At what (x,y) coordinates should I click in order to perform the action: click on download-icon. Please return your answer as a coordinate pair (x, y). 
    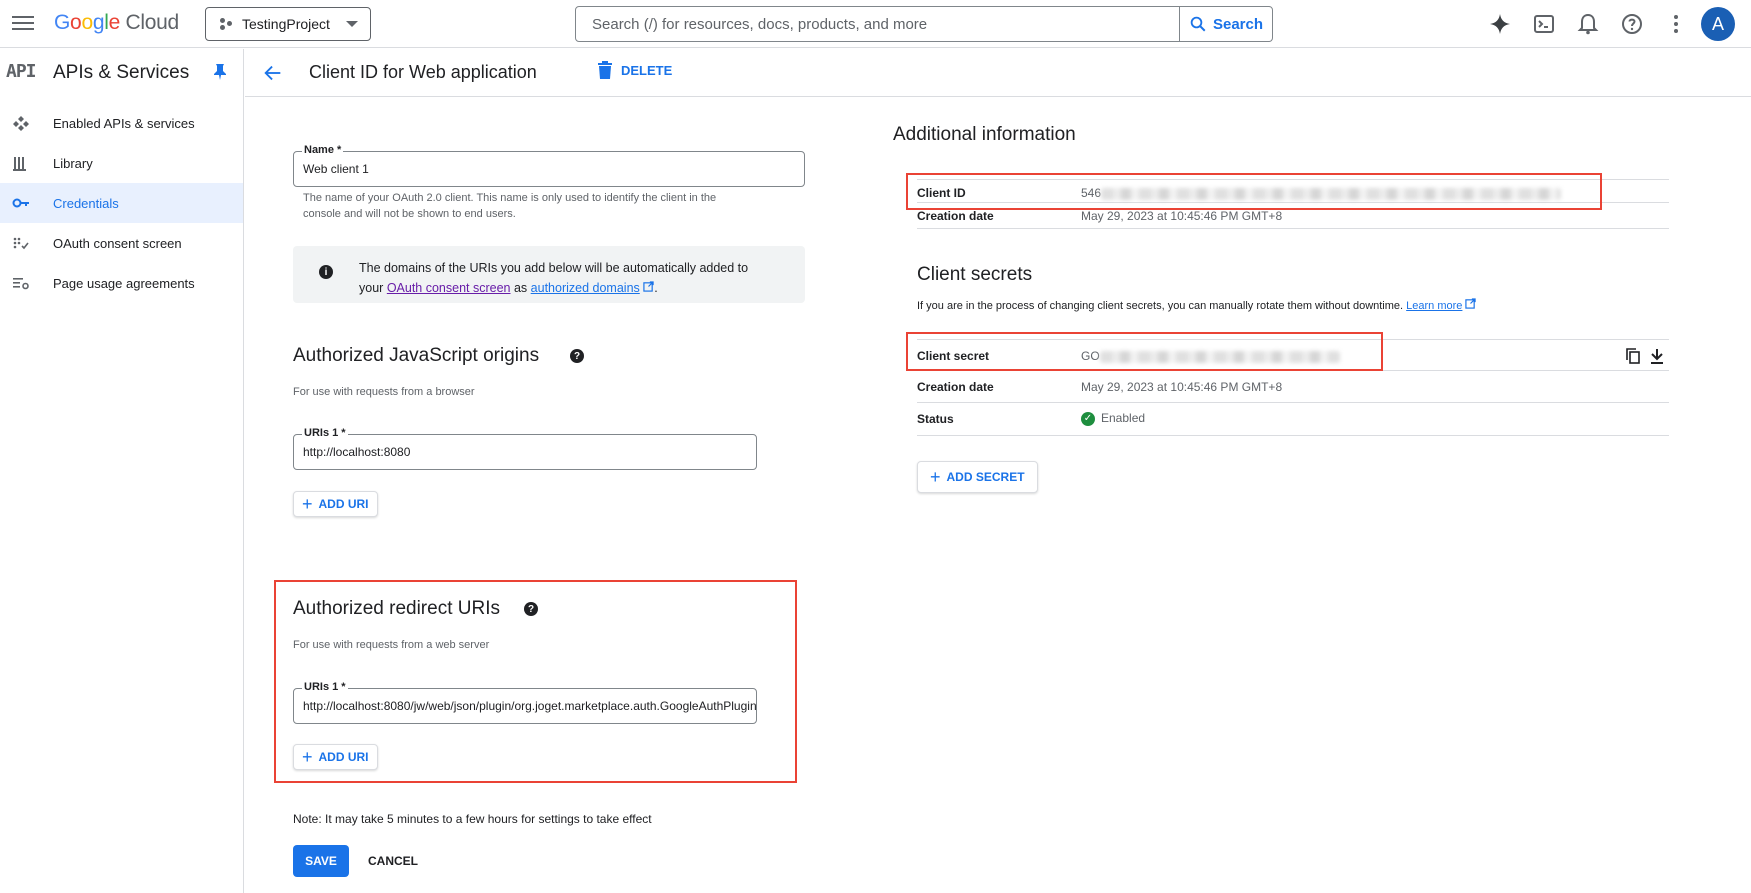
    Looking at the image, I should click on (1657, 356).